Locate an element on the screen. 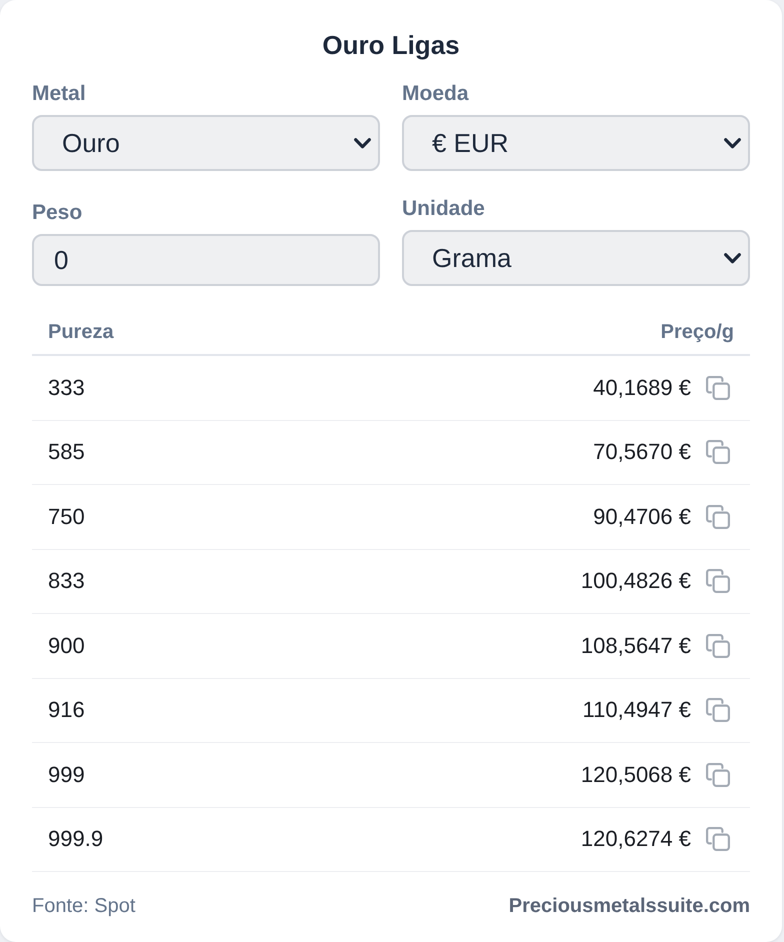 The image size is (784, 942). website-link: Preciousmetalssuite.com is located at coordinates (629, 906).